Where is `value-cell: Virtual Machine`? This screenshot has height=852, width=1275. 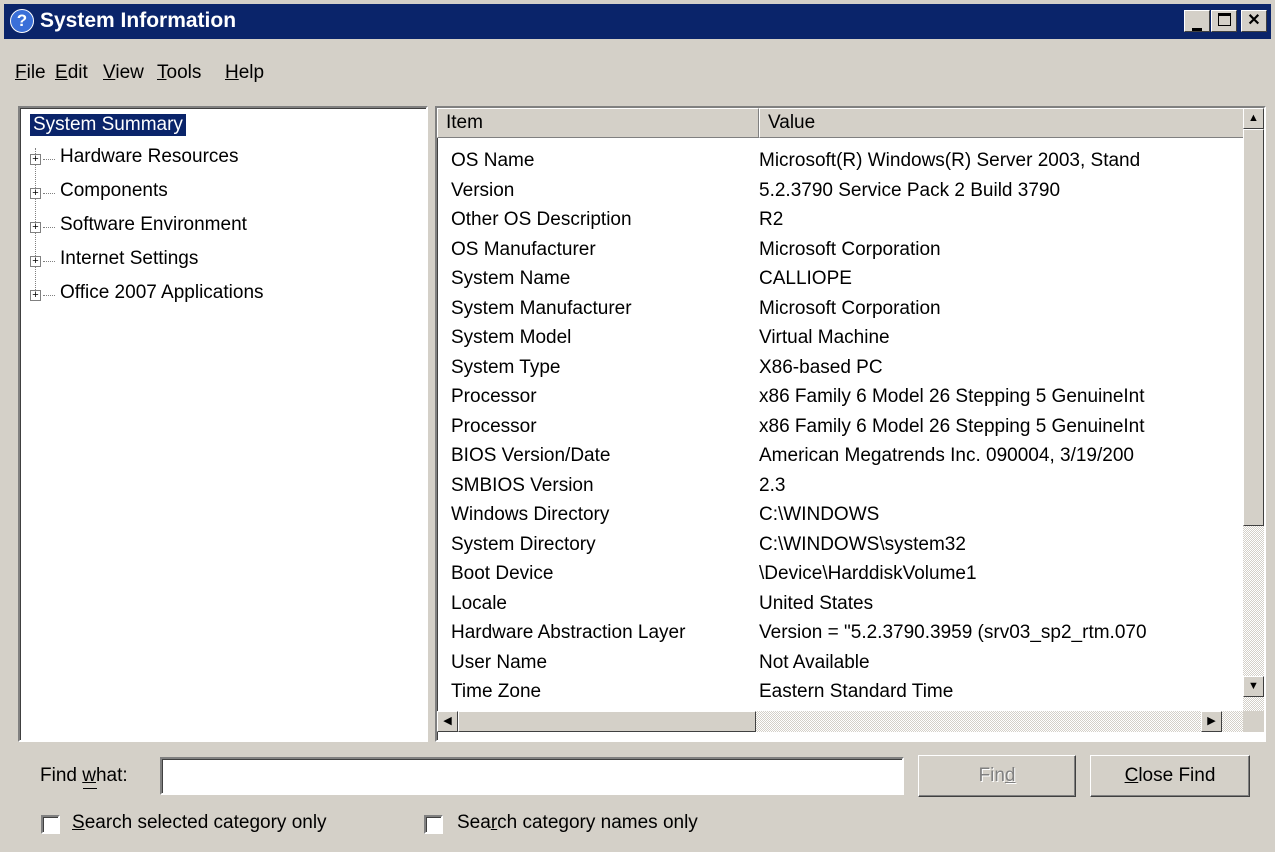
value-cell: Virtual Machine is located at coordinates (824, 337).